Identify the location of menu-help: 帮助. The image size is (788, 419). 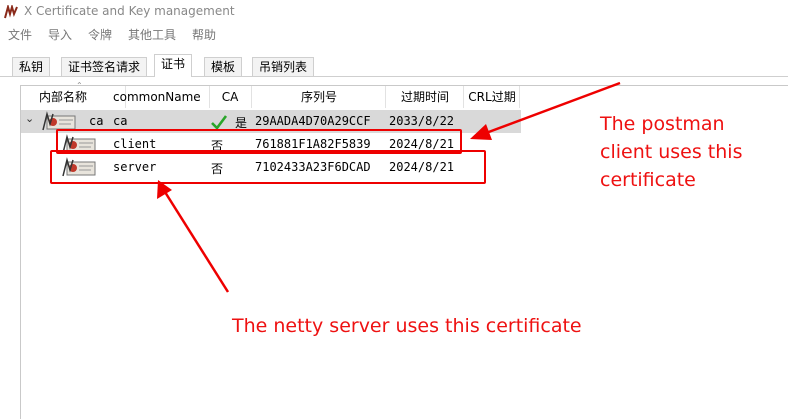
(204, 34).